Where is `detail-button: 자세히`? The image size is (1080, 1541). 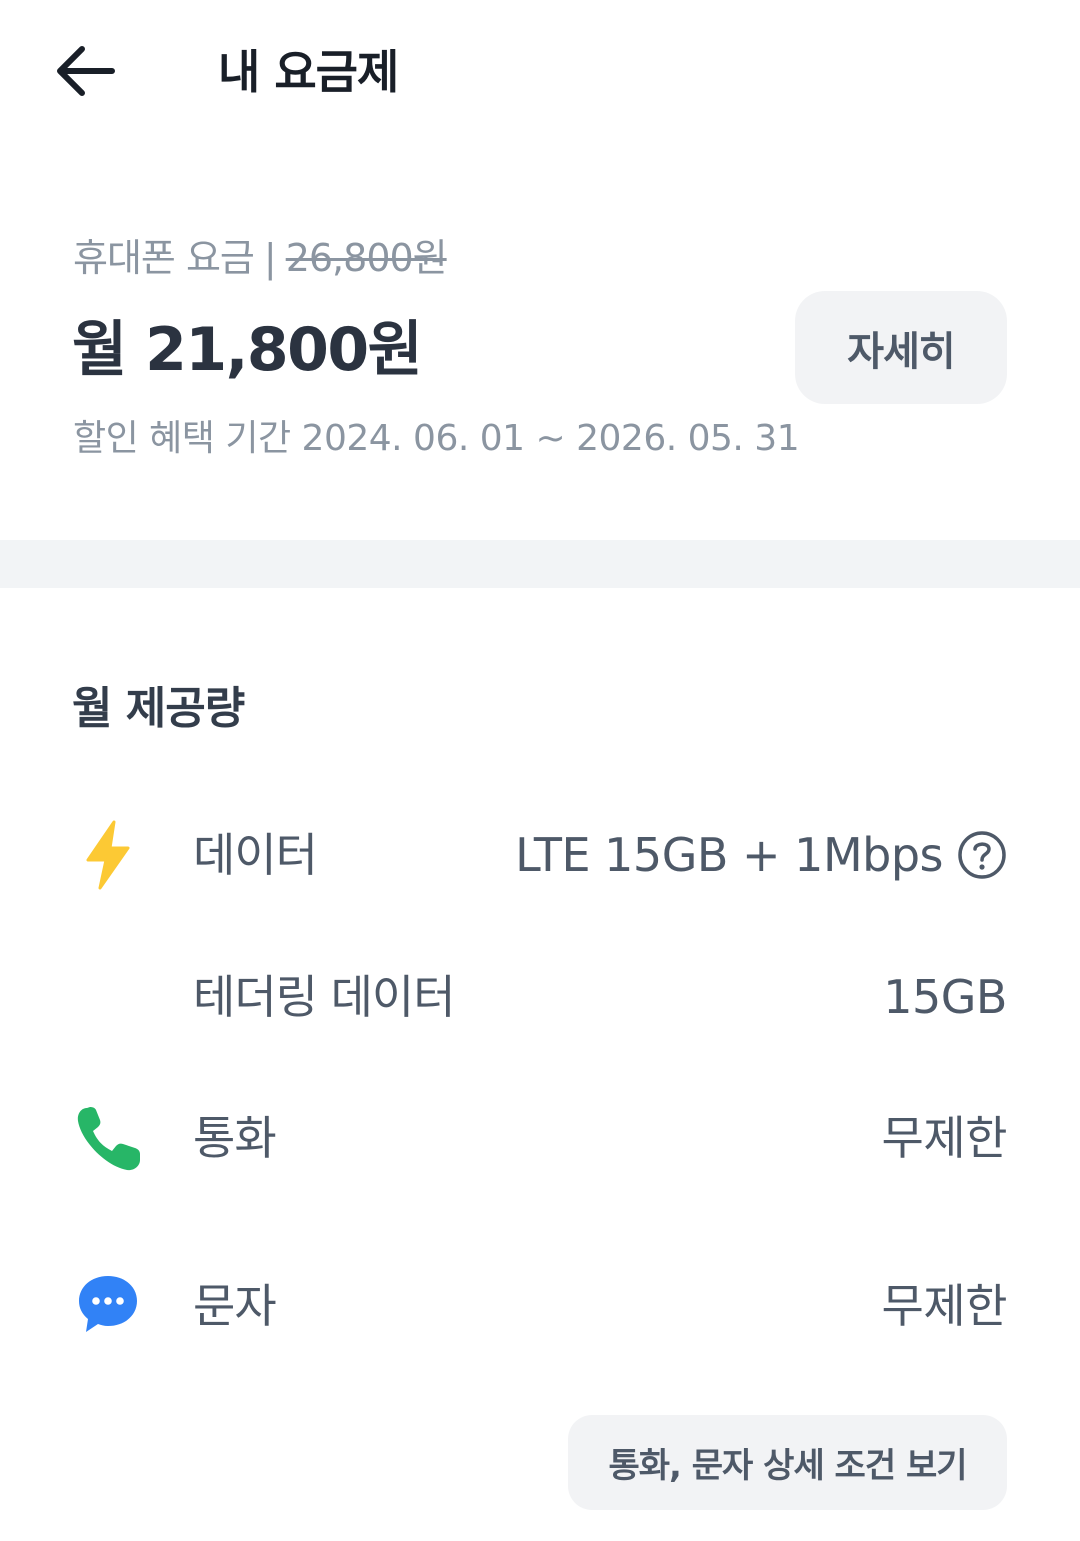 detail-button: 자세히 is located at coordinates (901, 347).